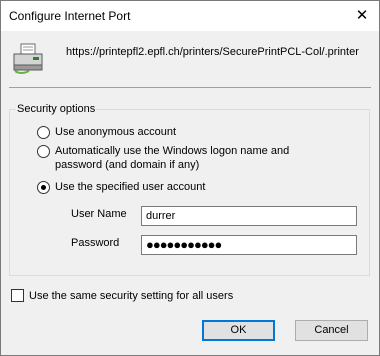 Image resolution: width=380 pixels, height=356 pixels. I want to click on radio-label: Use the specified user account, so click(130, 187).